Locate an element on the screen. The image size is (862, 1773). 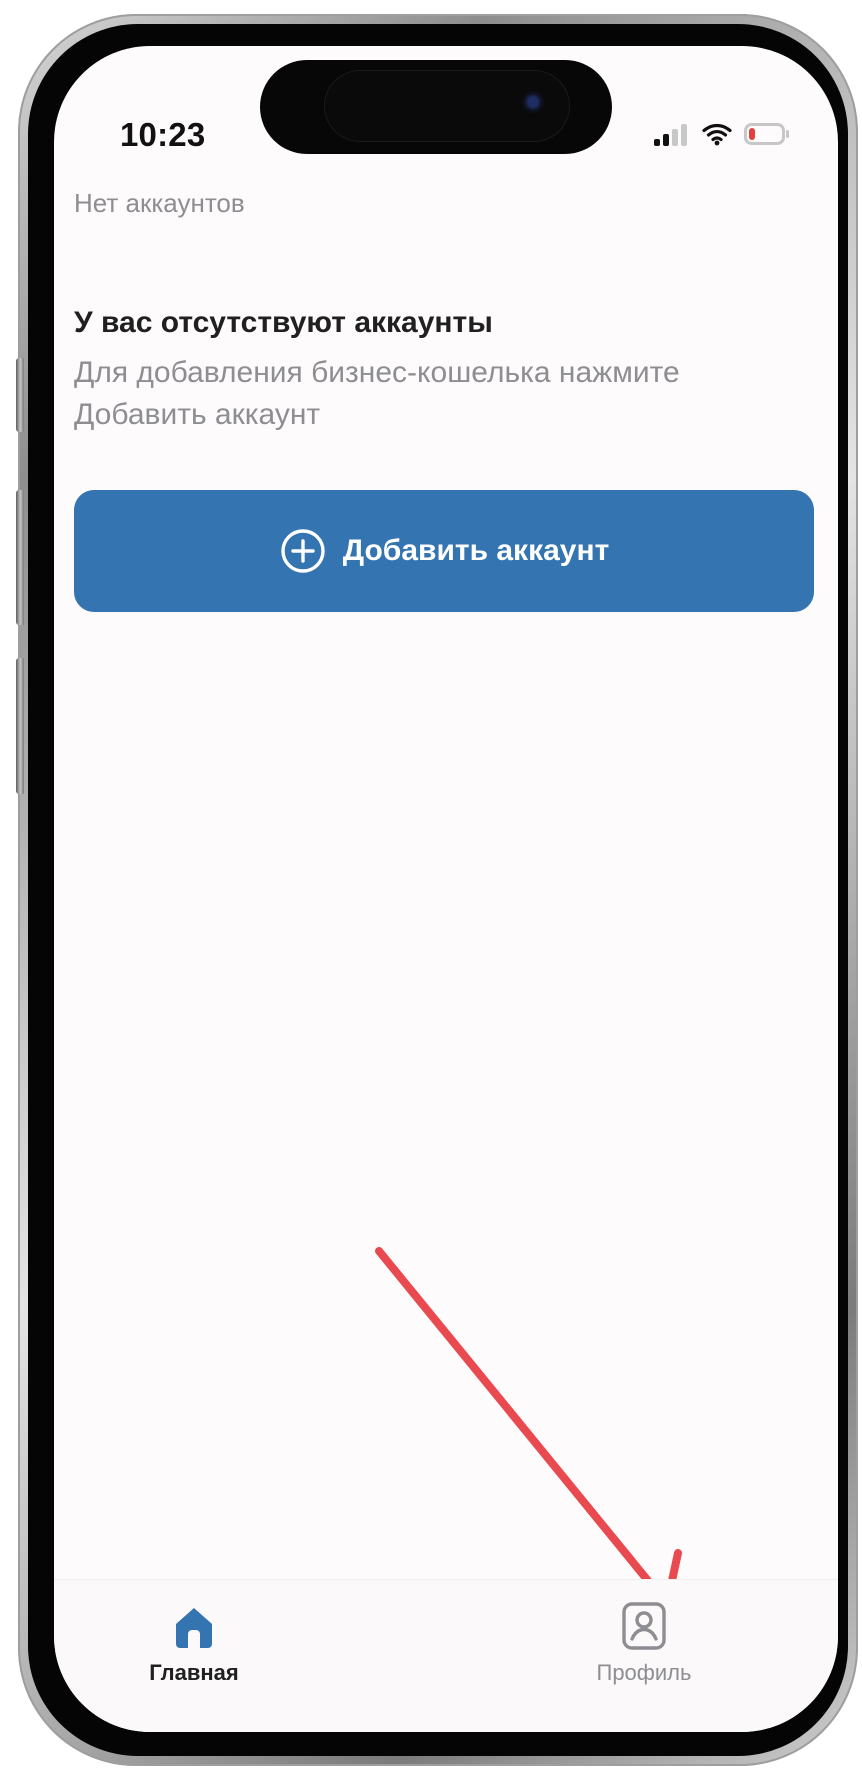
tab-home-label: Главная is located at coordinates (194, 1672).